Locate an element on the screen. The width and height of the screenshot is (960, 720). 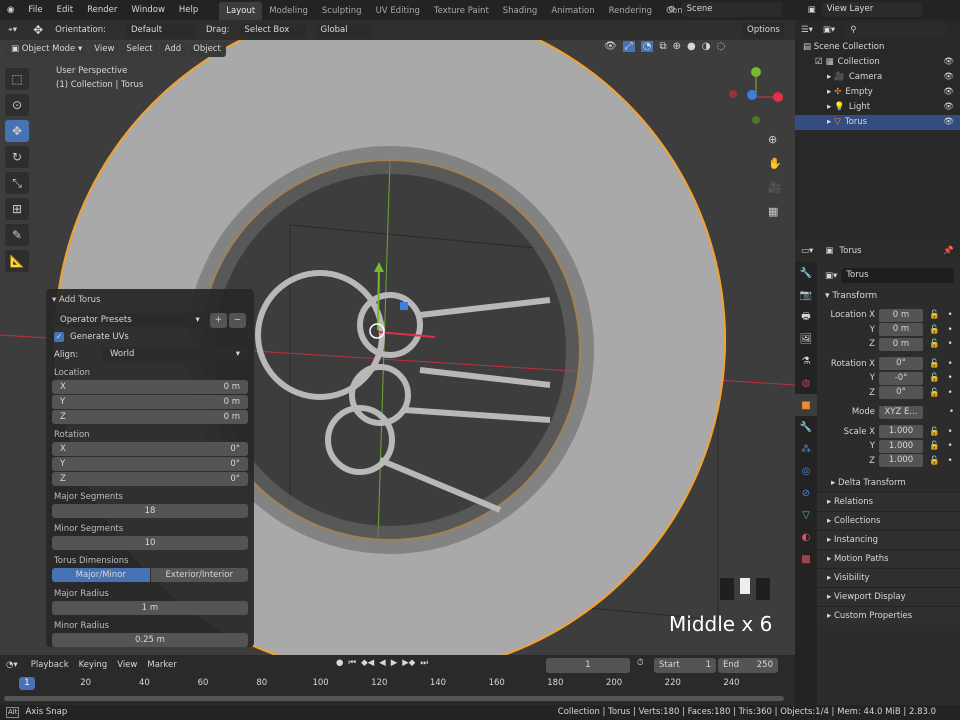
menu-render: Render is located at coordinates (102, 10).